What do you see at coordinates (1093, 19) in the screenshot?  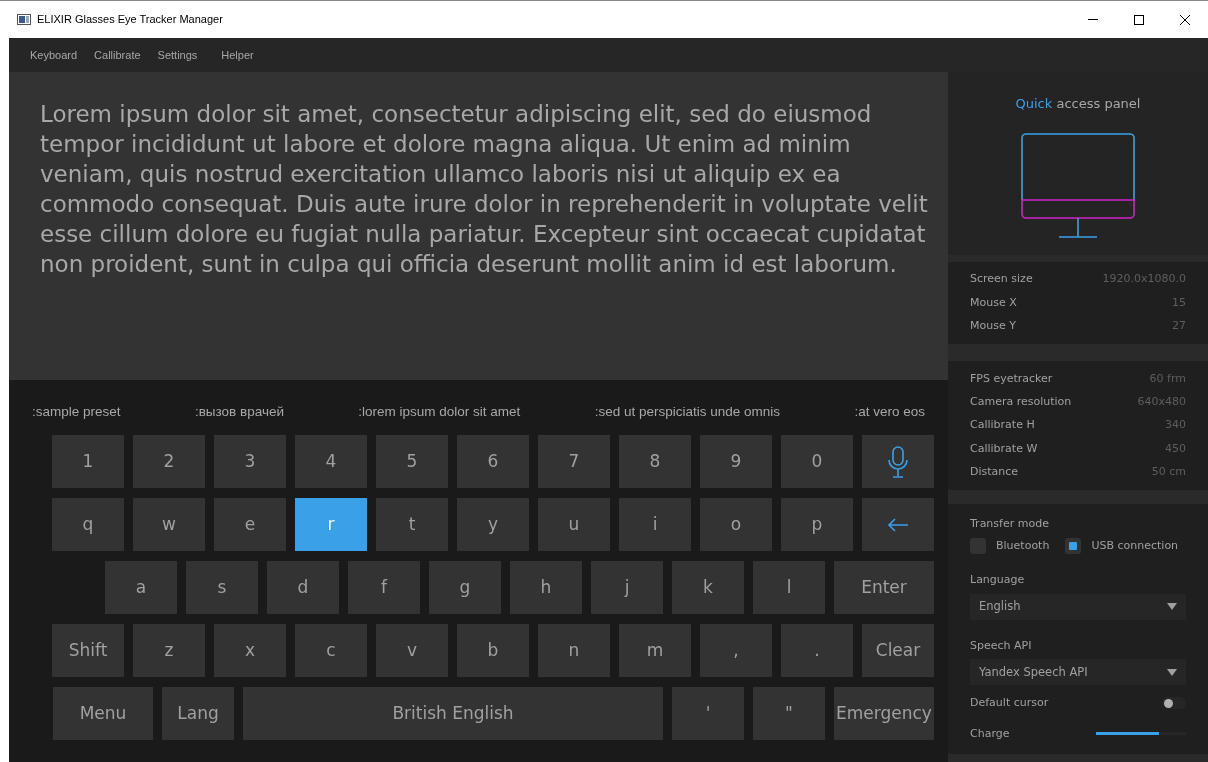 I see `minimize-icon` at bounding box center [1093, 19].